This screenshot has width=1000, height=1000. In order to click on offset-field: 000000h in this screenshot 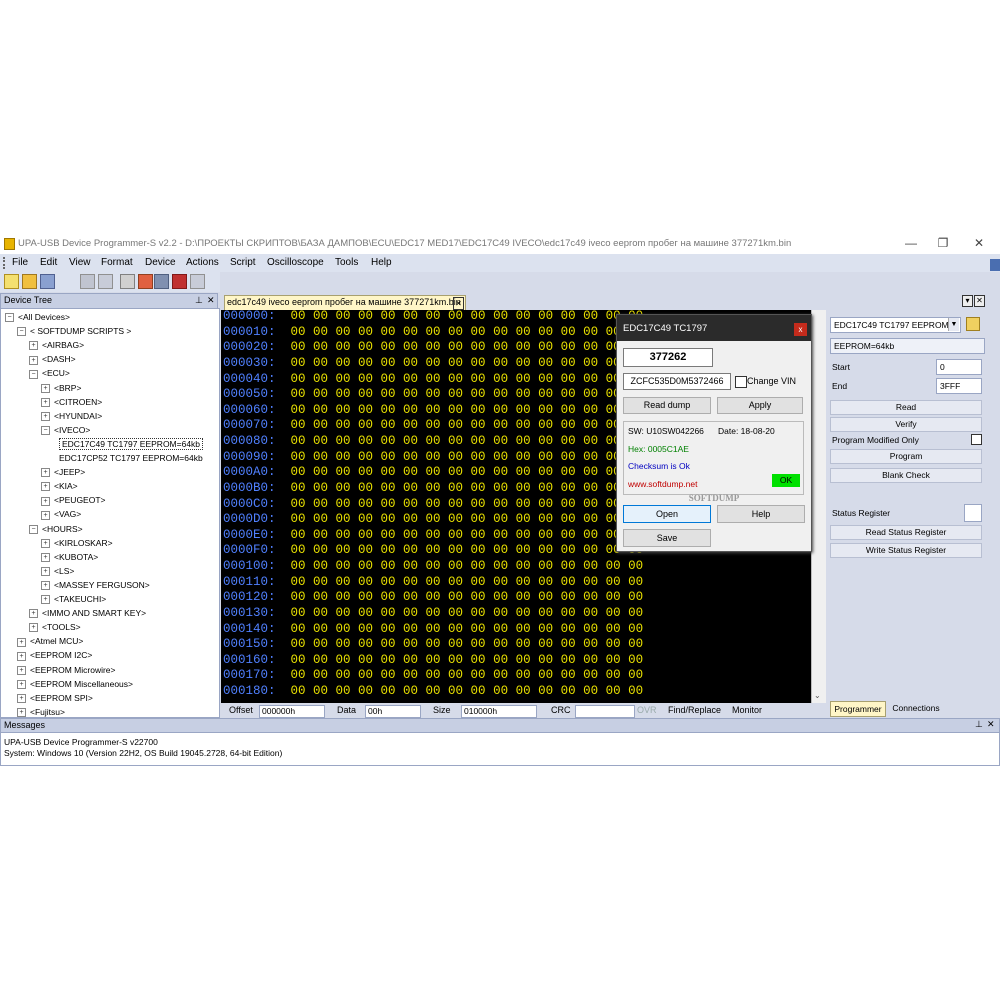, I will do `click(292, 711)`.